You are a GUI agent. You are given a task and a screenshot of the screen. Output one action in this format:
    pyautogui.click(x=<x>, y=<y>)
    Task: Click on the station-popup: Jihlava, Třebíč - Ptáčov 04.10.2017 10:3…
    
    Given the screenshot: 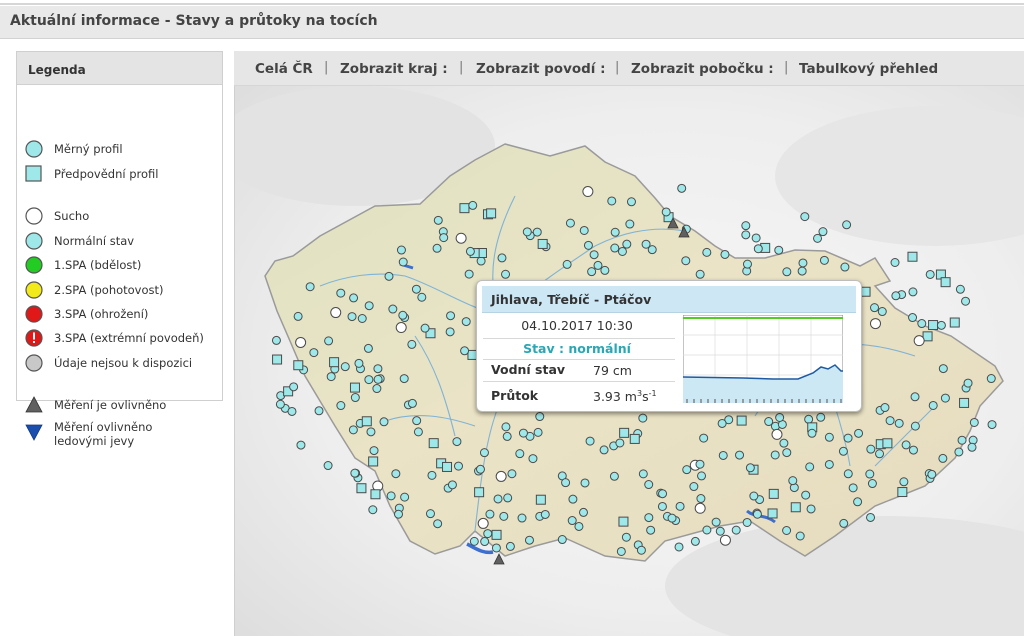 What is the action you would take?
    pyautogui.click(x=669, y=346)
    